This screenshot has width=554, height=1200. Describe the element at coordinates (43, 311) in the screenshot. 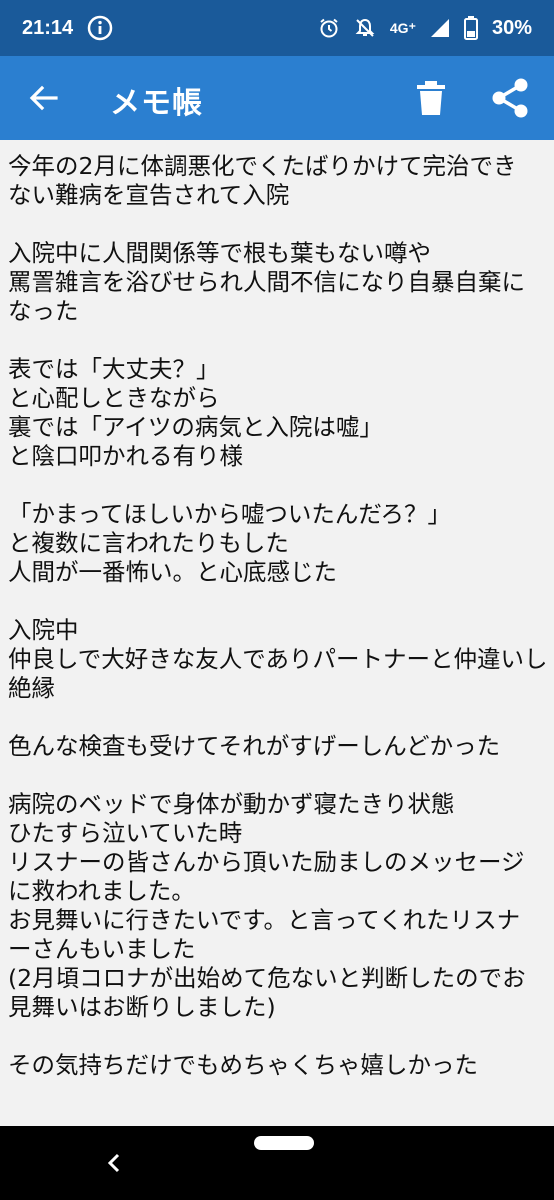

I see `memo-line: なった` at that location.